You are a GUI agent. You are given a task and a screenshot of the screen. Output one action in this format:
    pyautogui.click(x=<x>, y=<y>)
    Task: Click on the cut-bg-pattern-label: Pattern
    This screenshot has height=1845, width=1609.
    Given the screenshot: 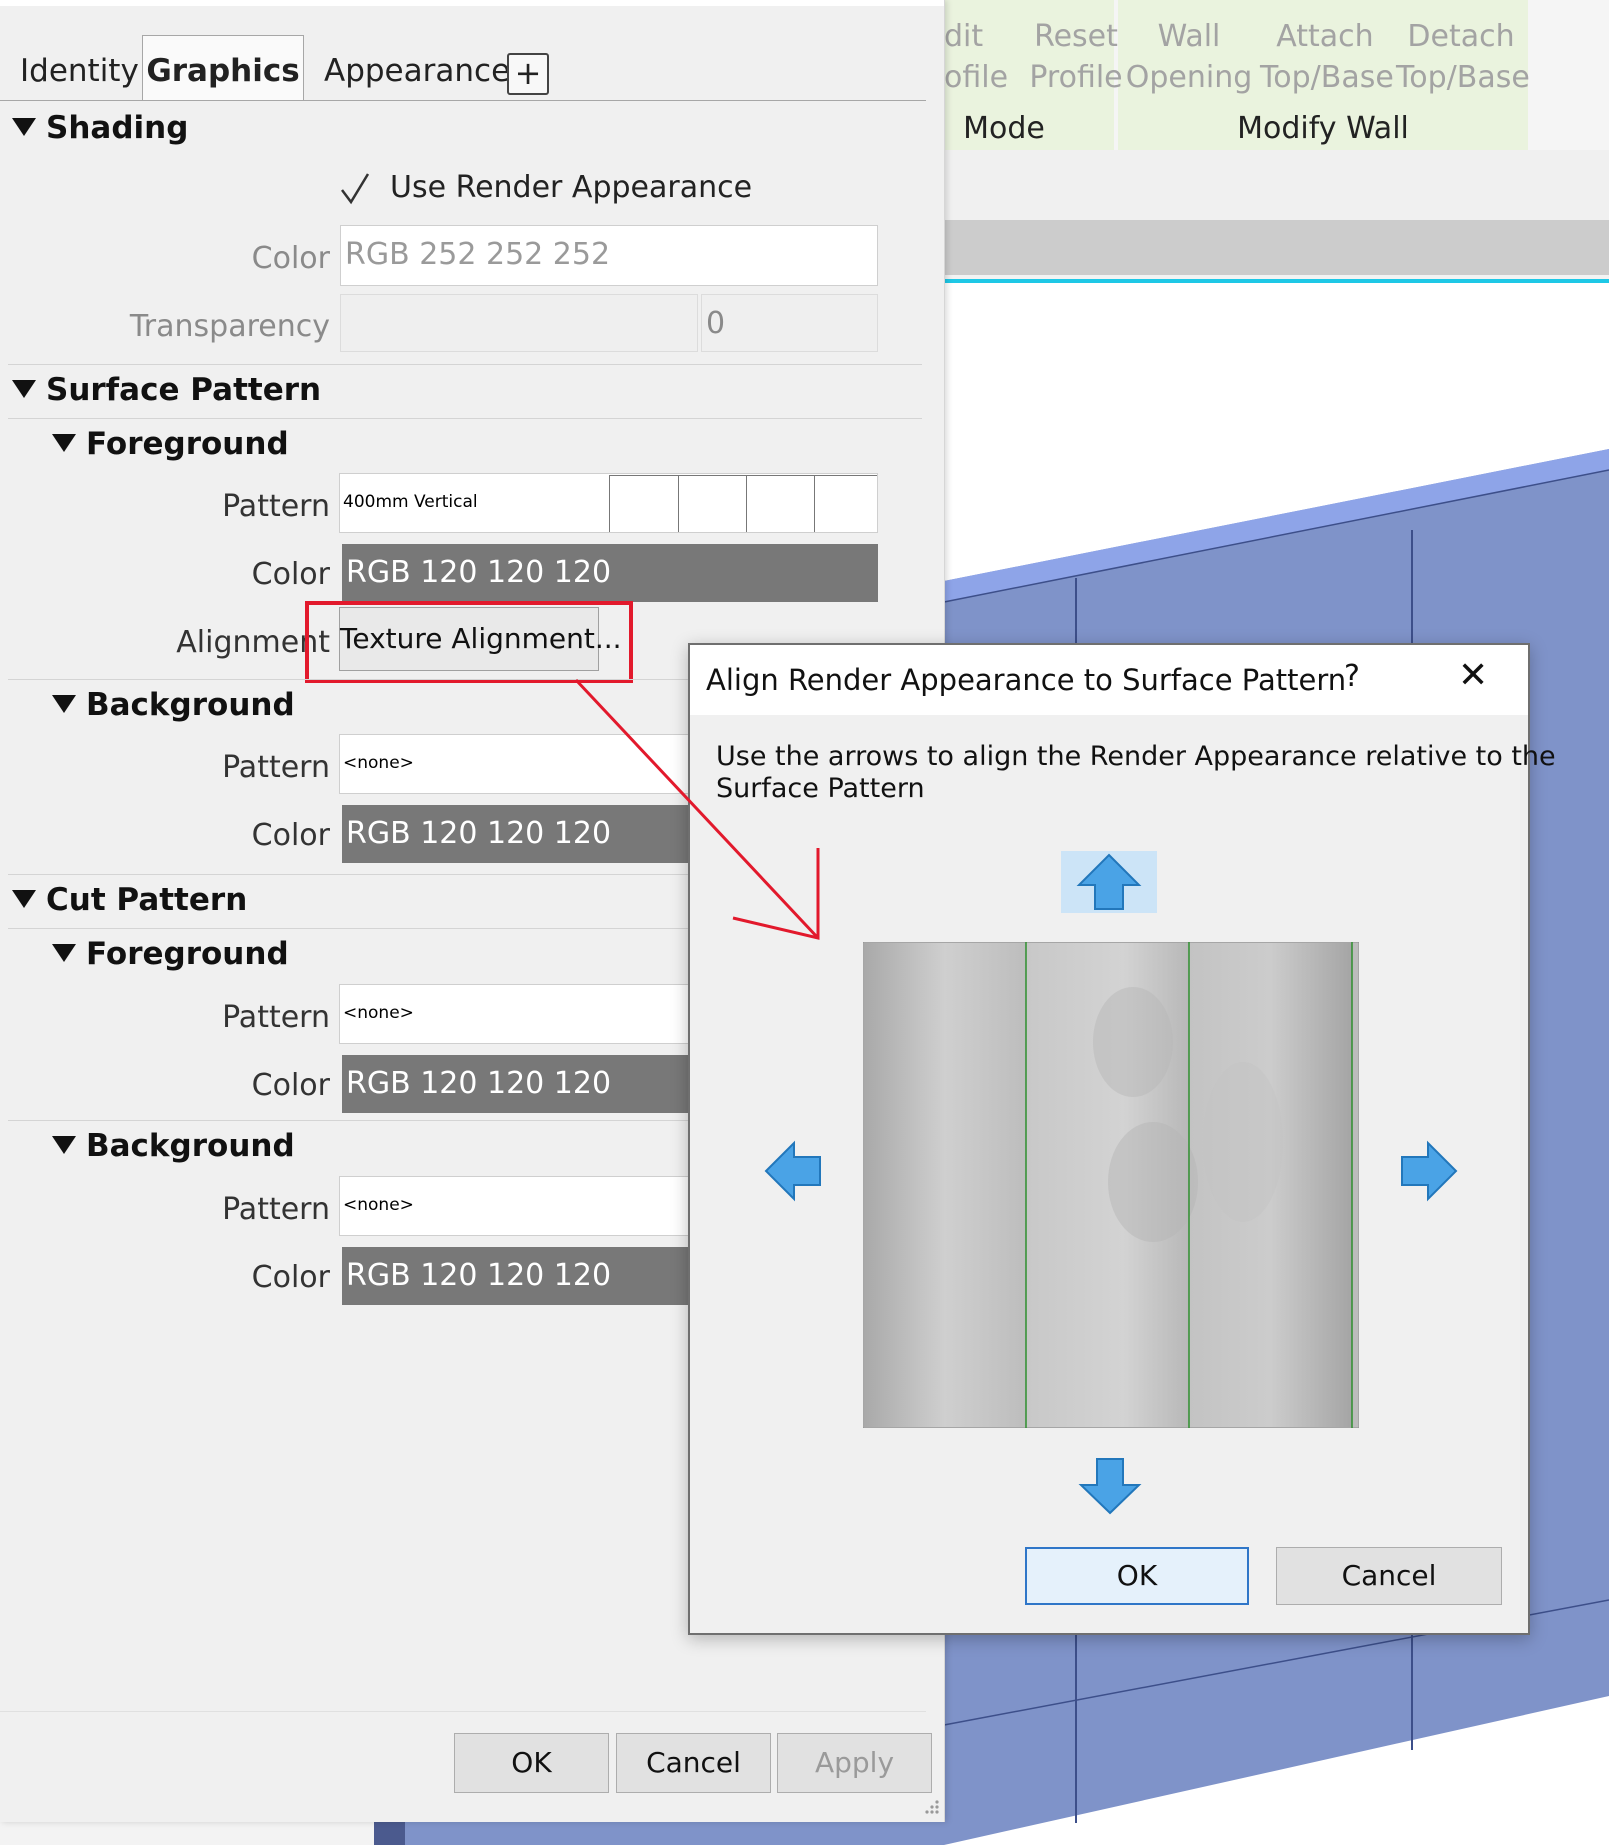 What is the action you would take?
    pyautogui.click(x=276, y=1209)
    